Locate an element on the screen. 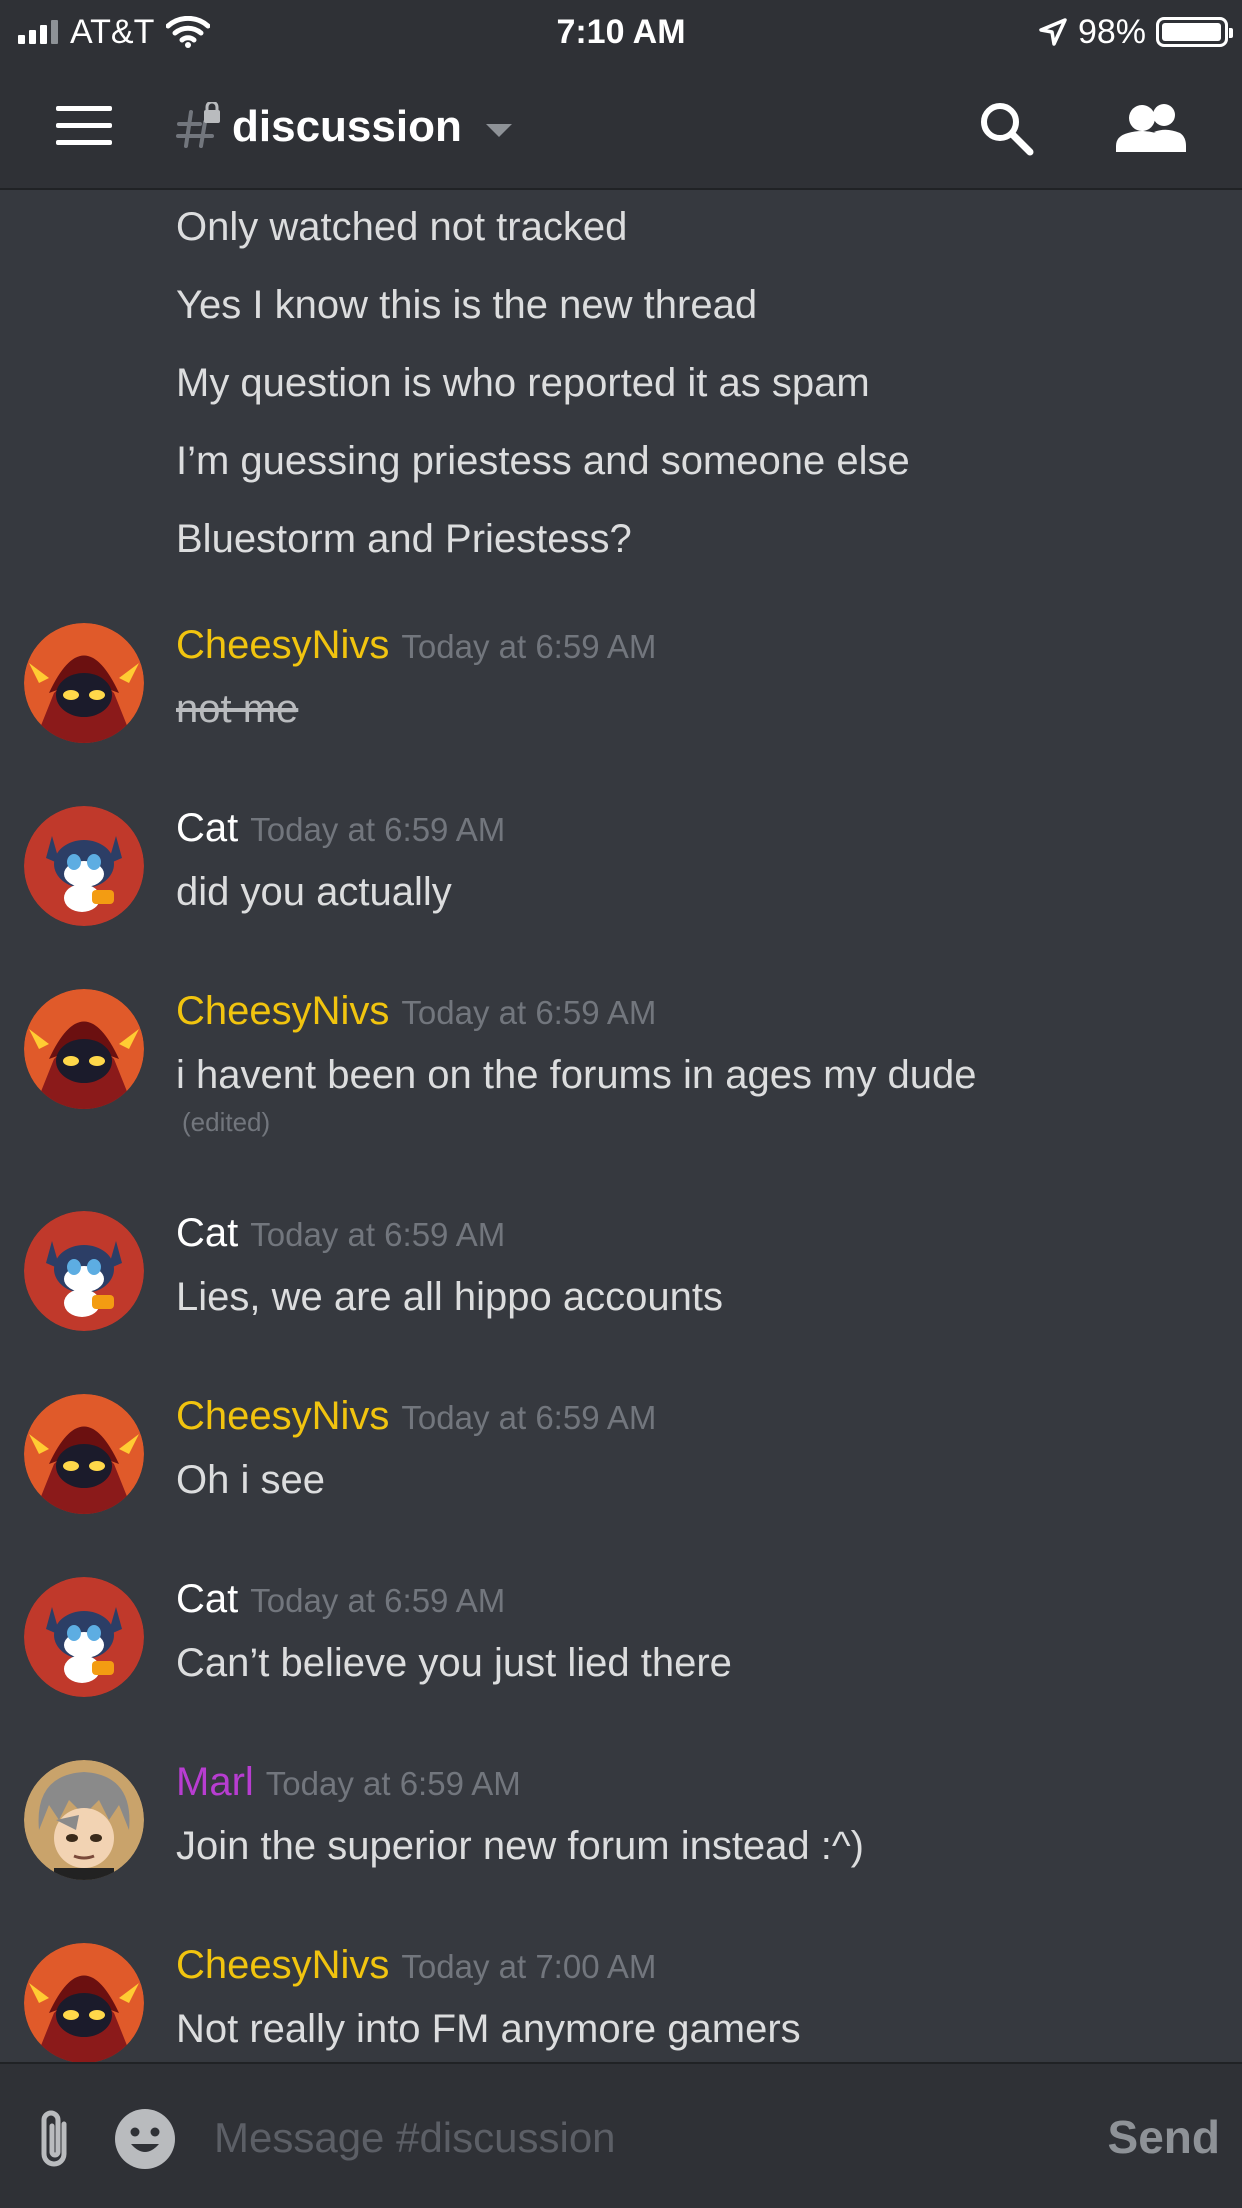  message-input is located at coordinates (634, 2138).